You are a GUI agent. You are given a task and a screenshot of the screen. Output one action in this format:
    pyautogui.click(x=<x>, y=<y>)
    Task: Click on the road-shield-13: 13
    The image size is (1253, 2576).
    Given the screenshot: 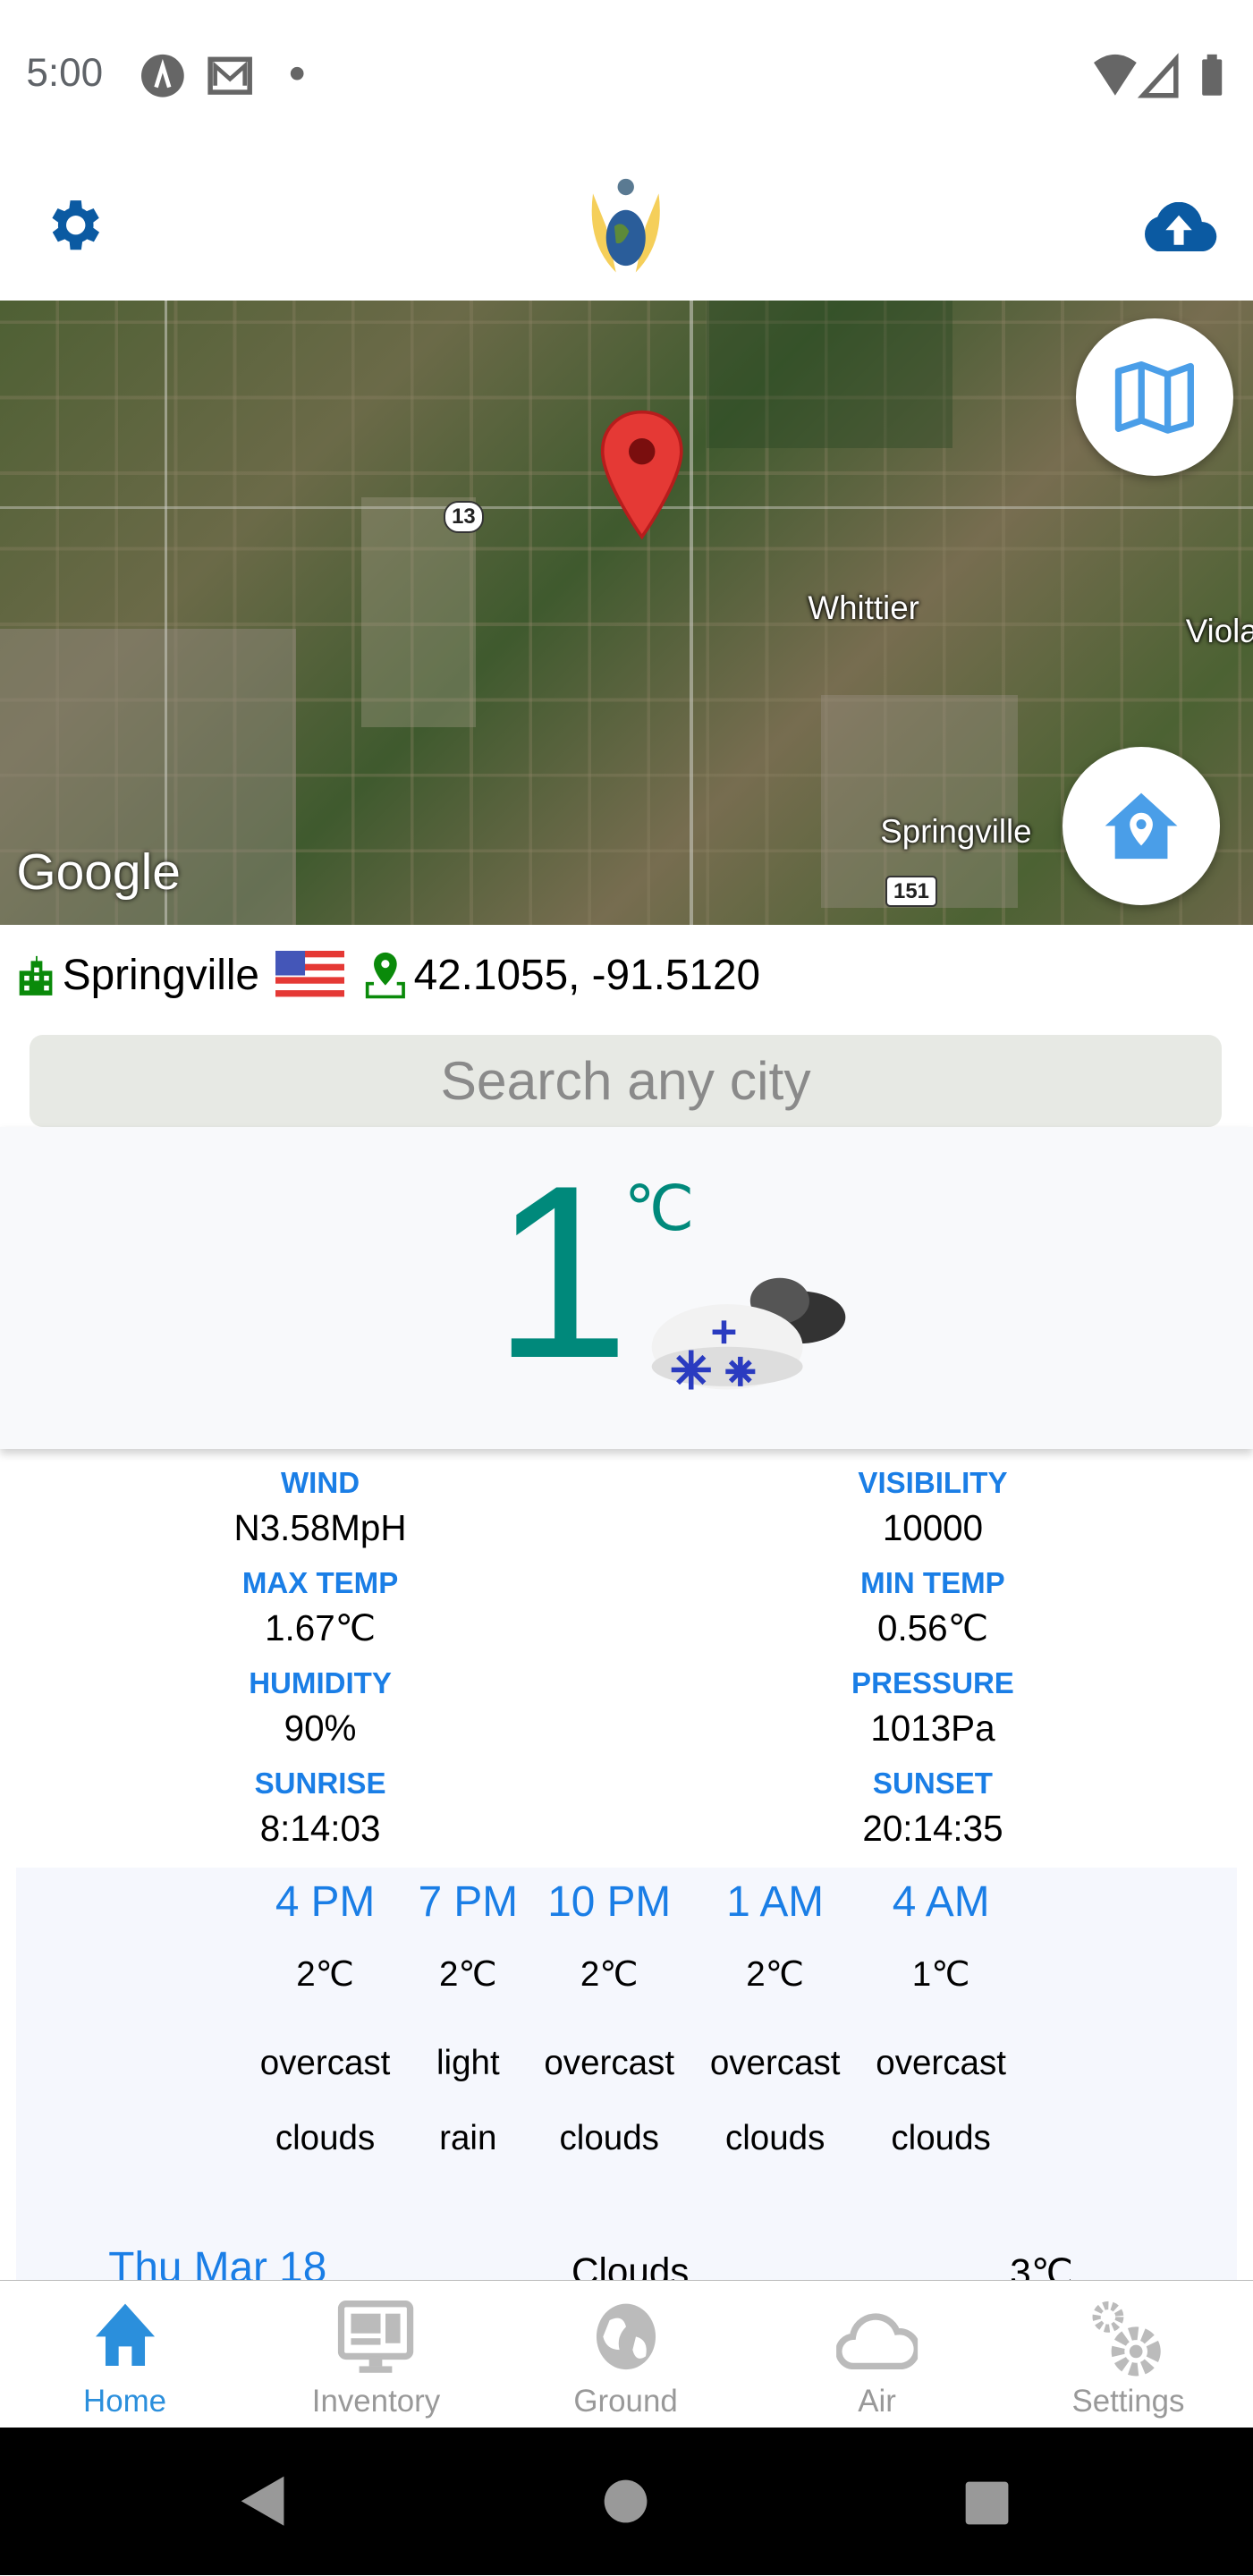 What is the action you would take?
    pyautogui.click(x=463, y=517)
    